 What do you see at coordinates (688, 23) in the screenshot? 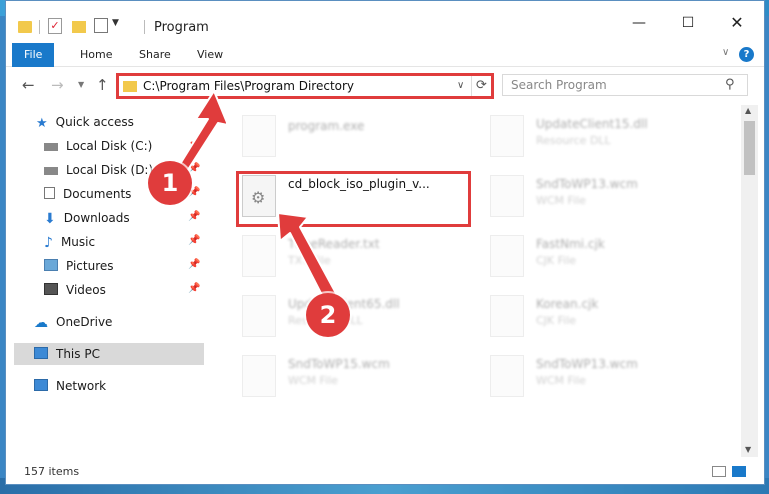
I see `maximize-button: ☐` at bounding box center [688, 23].